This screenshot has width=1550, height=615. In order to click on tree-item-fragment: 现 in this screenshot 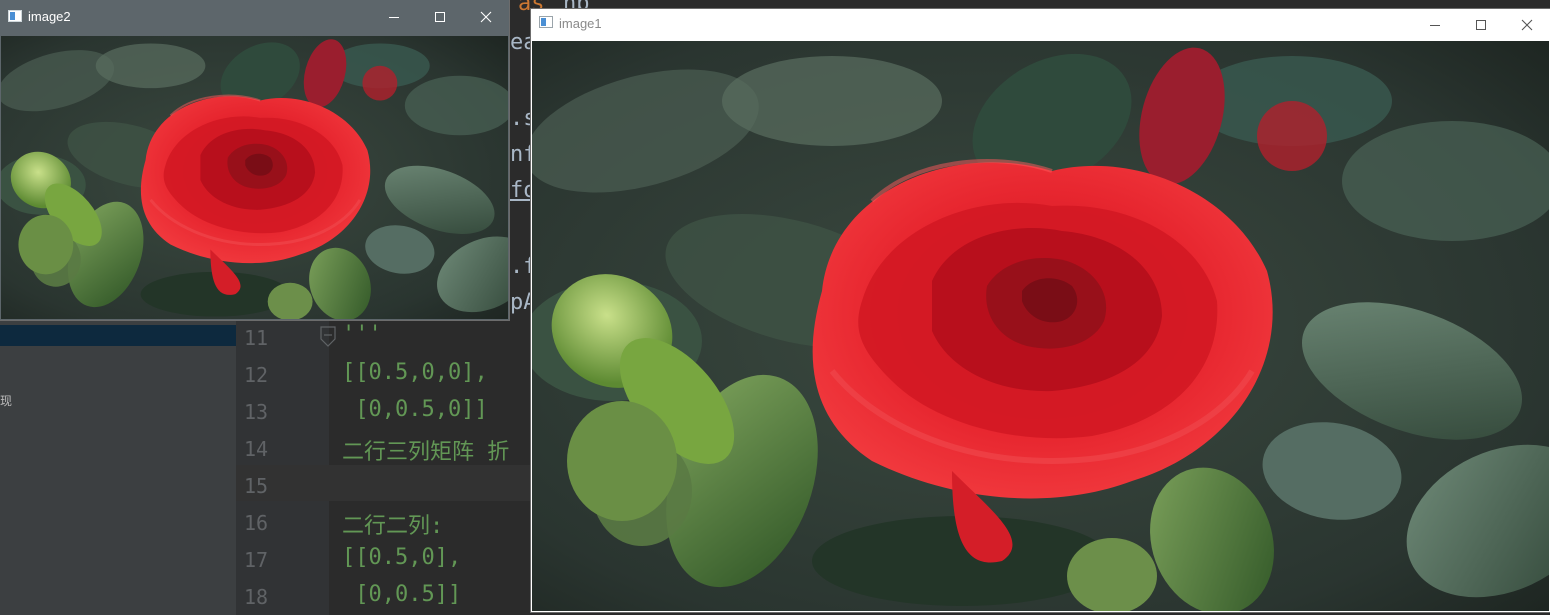, I will do `click(6, 400)`.